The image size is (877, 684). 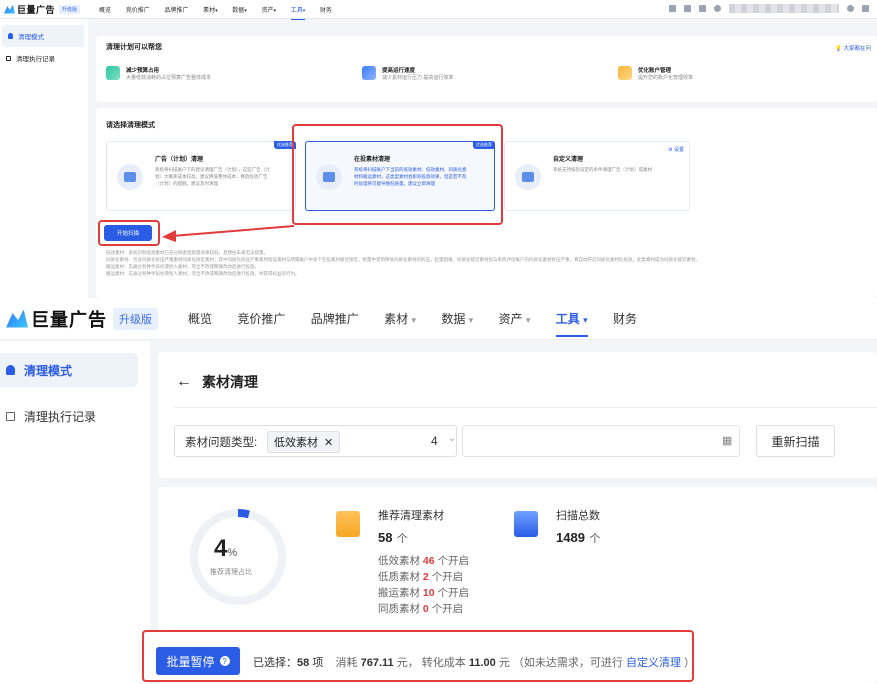 I want to click on sidebar-large: 清理模式 清理执行记录, so click(x=75, y=512).